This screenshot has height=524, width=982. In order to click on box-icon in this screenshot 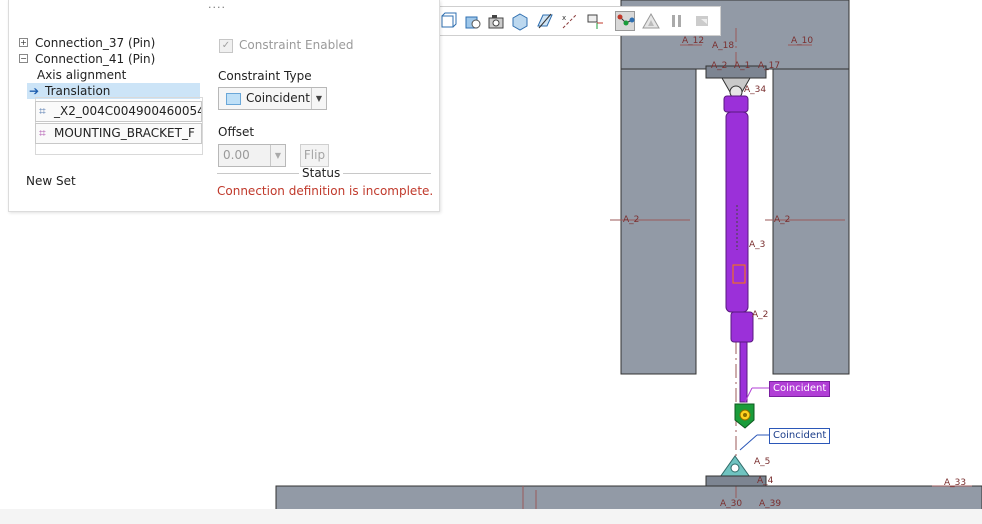, I will do `click(448, 21)`.